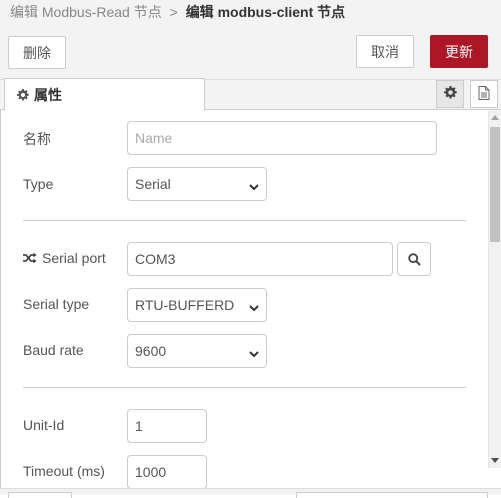  Describe the element at coordinates (40, 495) in the screenshot. I see `bottom-button-left` at that location.